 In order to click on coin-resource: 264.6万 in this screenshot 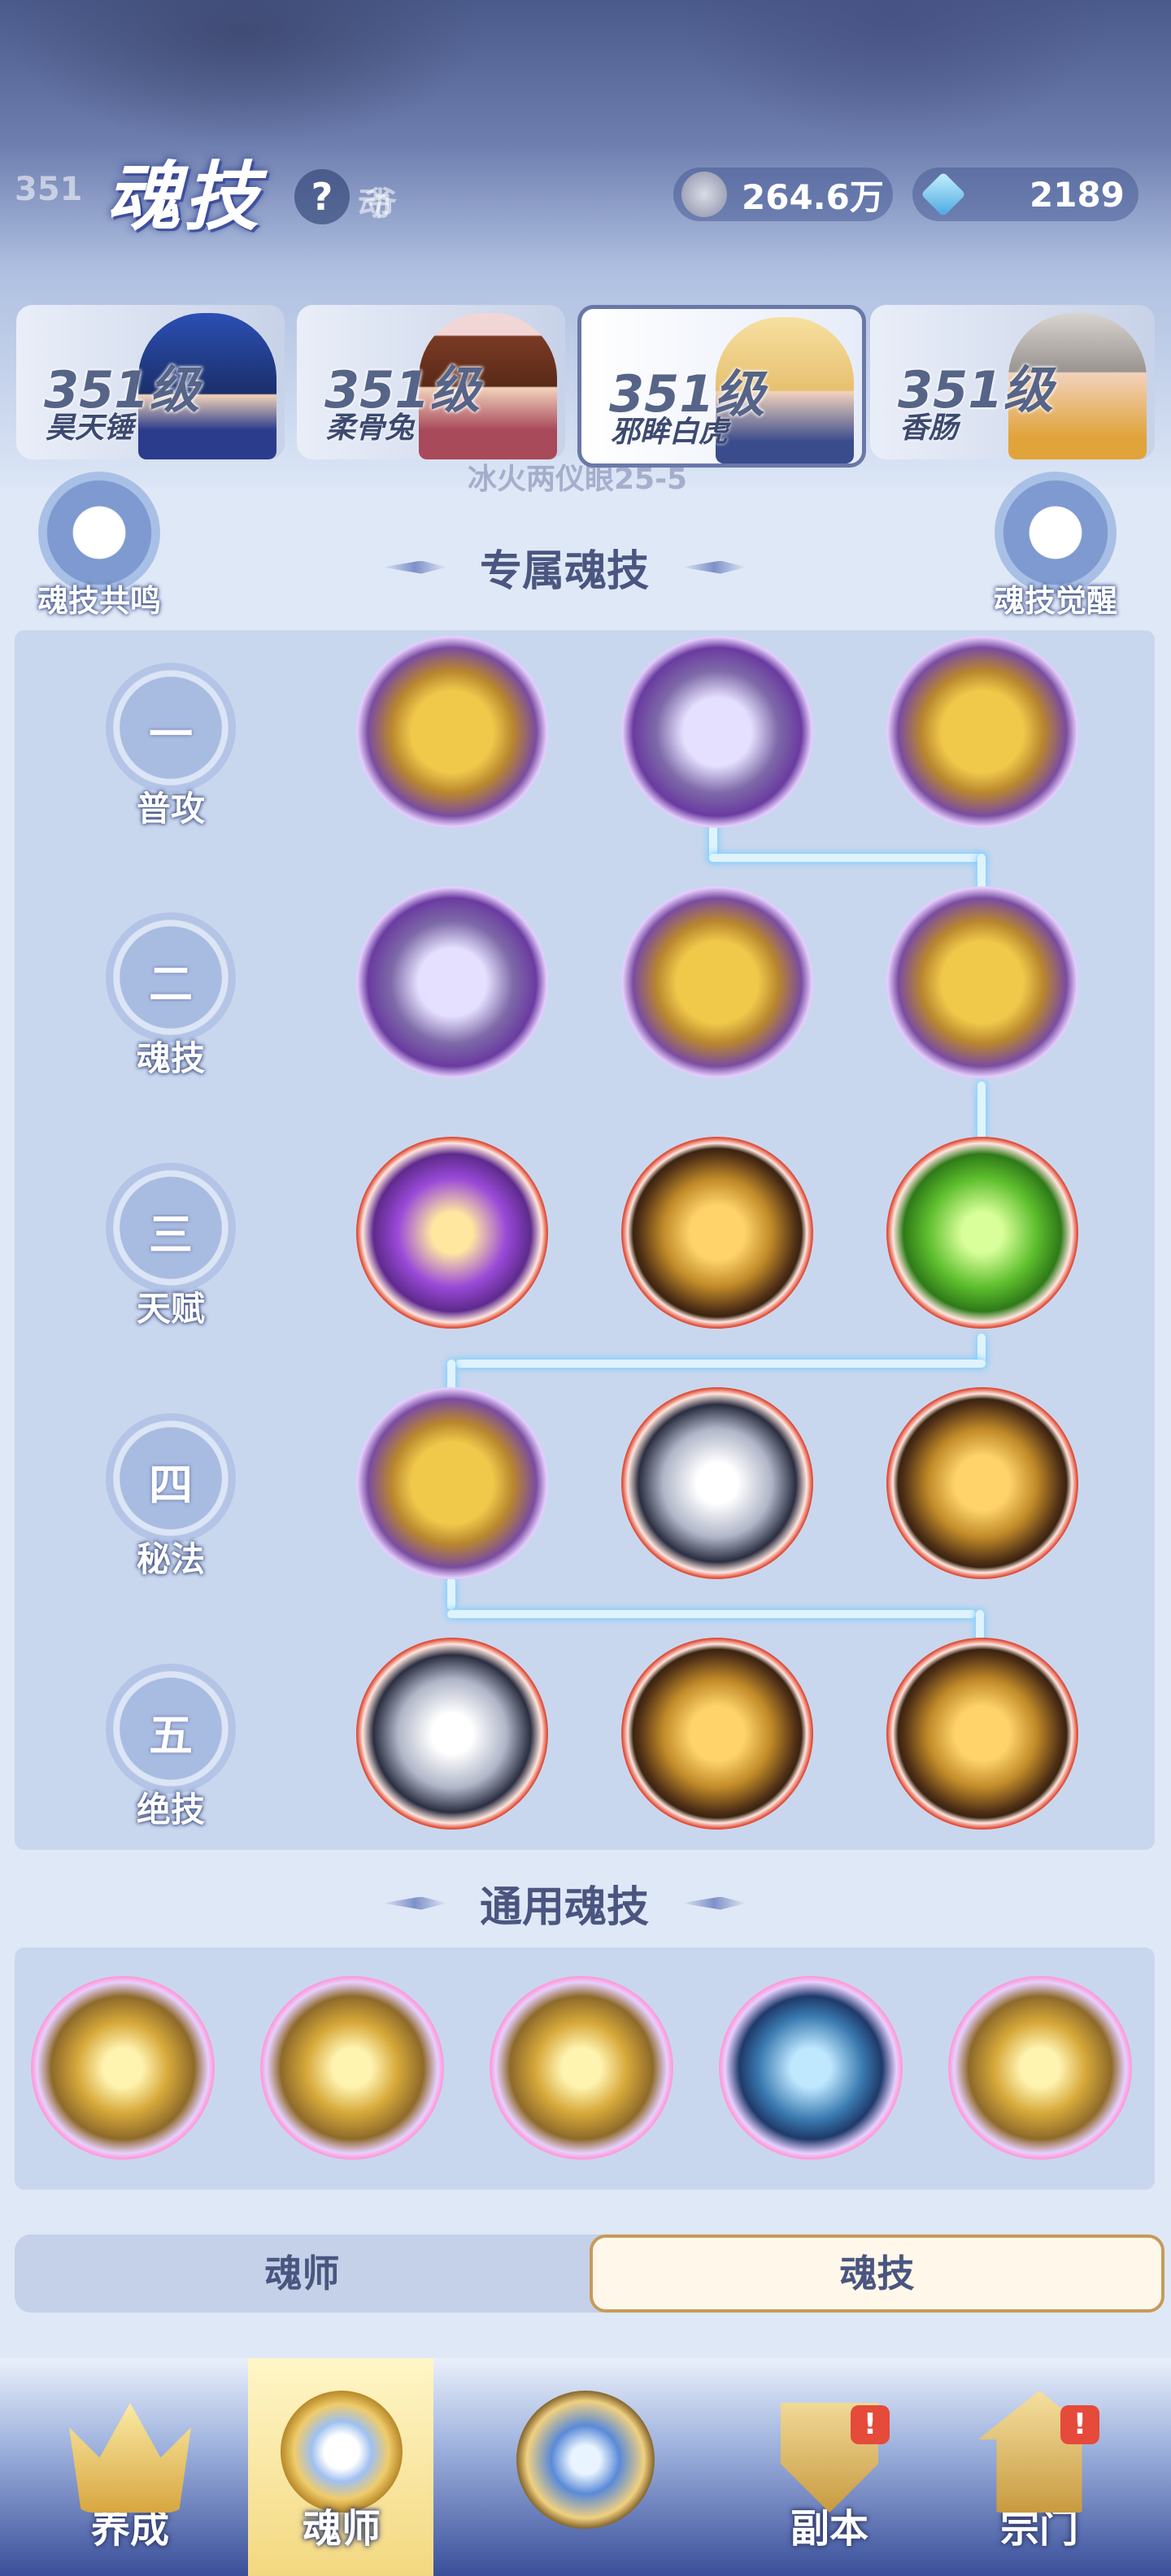, I will do `click(783, 195)`.